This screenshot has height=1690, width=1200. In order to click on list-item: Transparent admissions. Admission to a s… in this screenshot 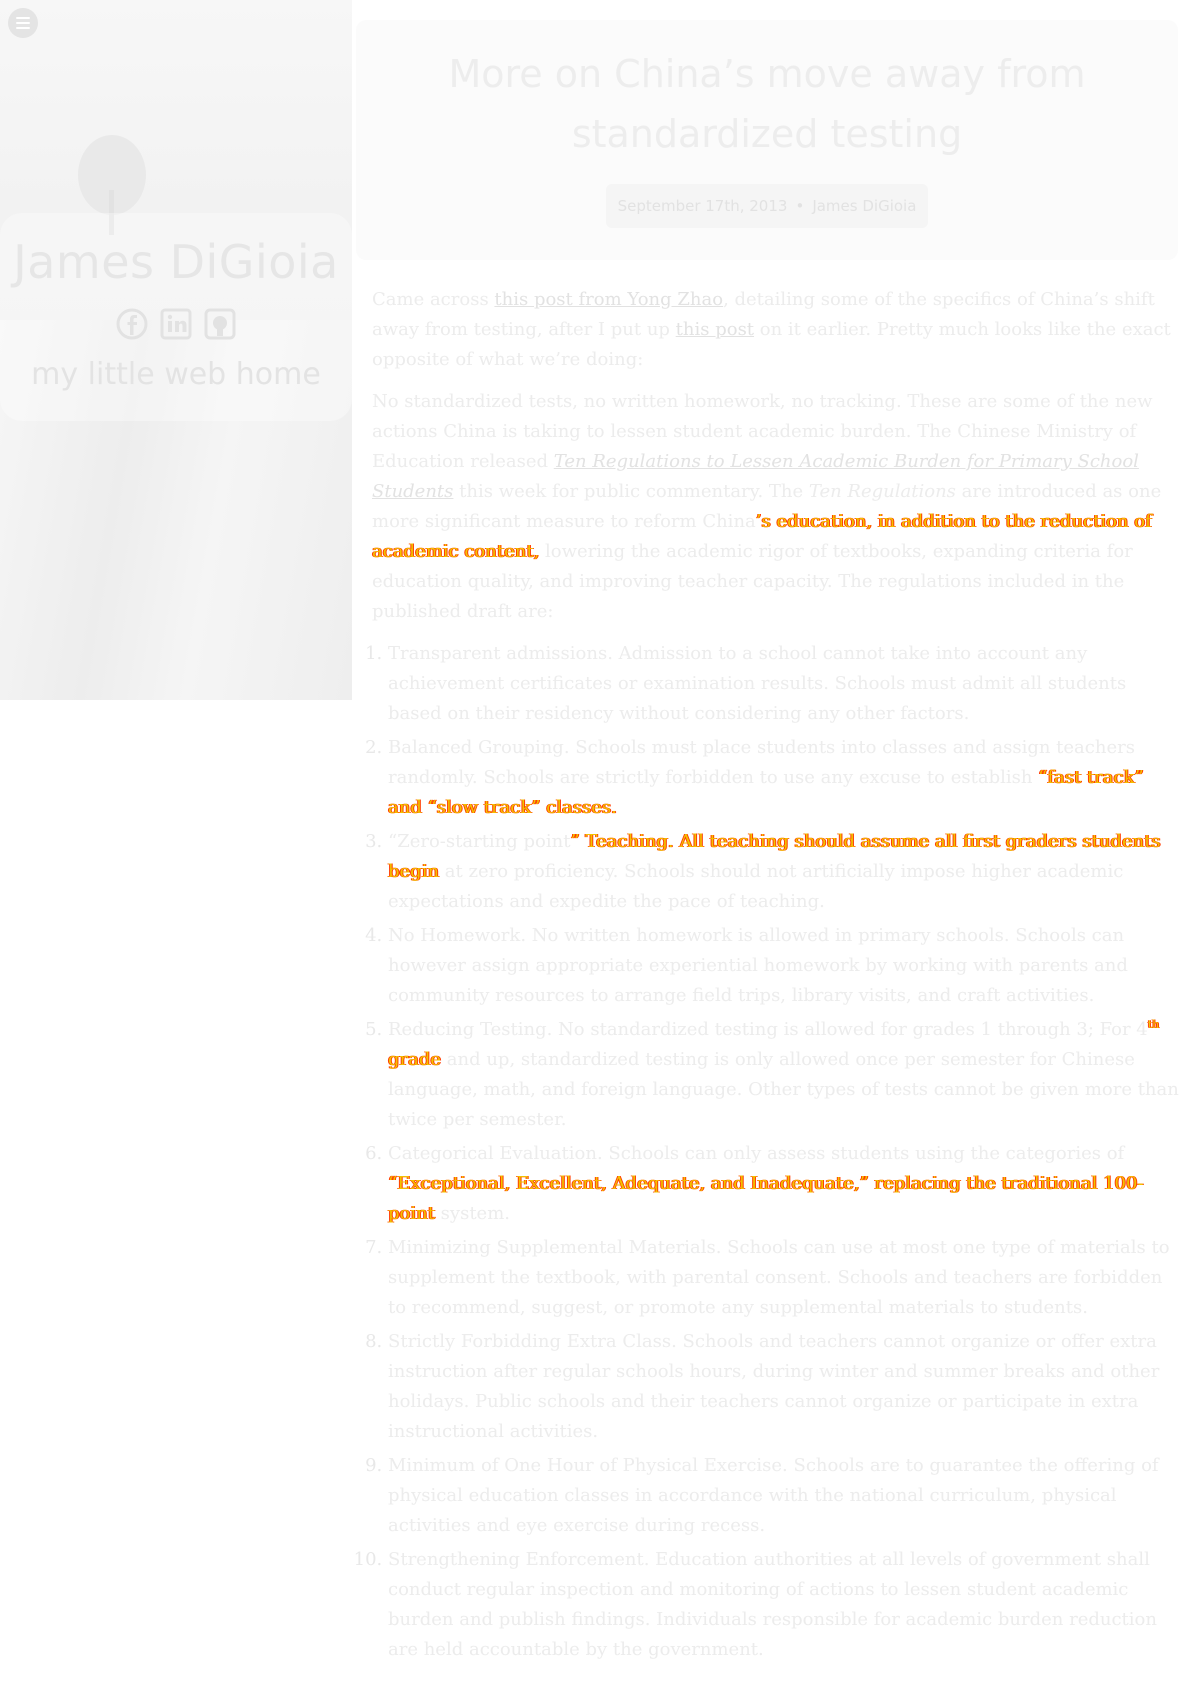, I will do `click(784, 684)`.